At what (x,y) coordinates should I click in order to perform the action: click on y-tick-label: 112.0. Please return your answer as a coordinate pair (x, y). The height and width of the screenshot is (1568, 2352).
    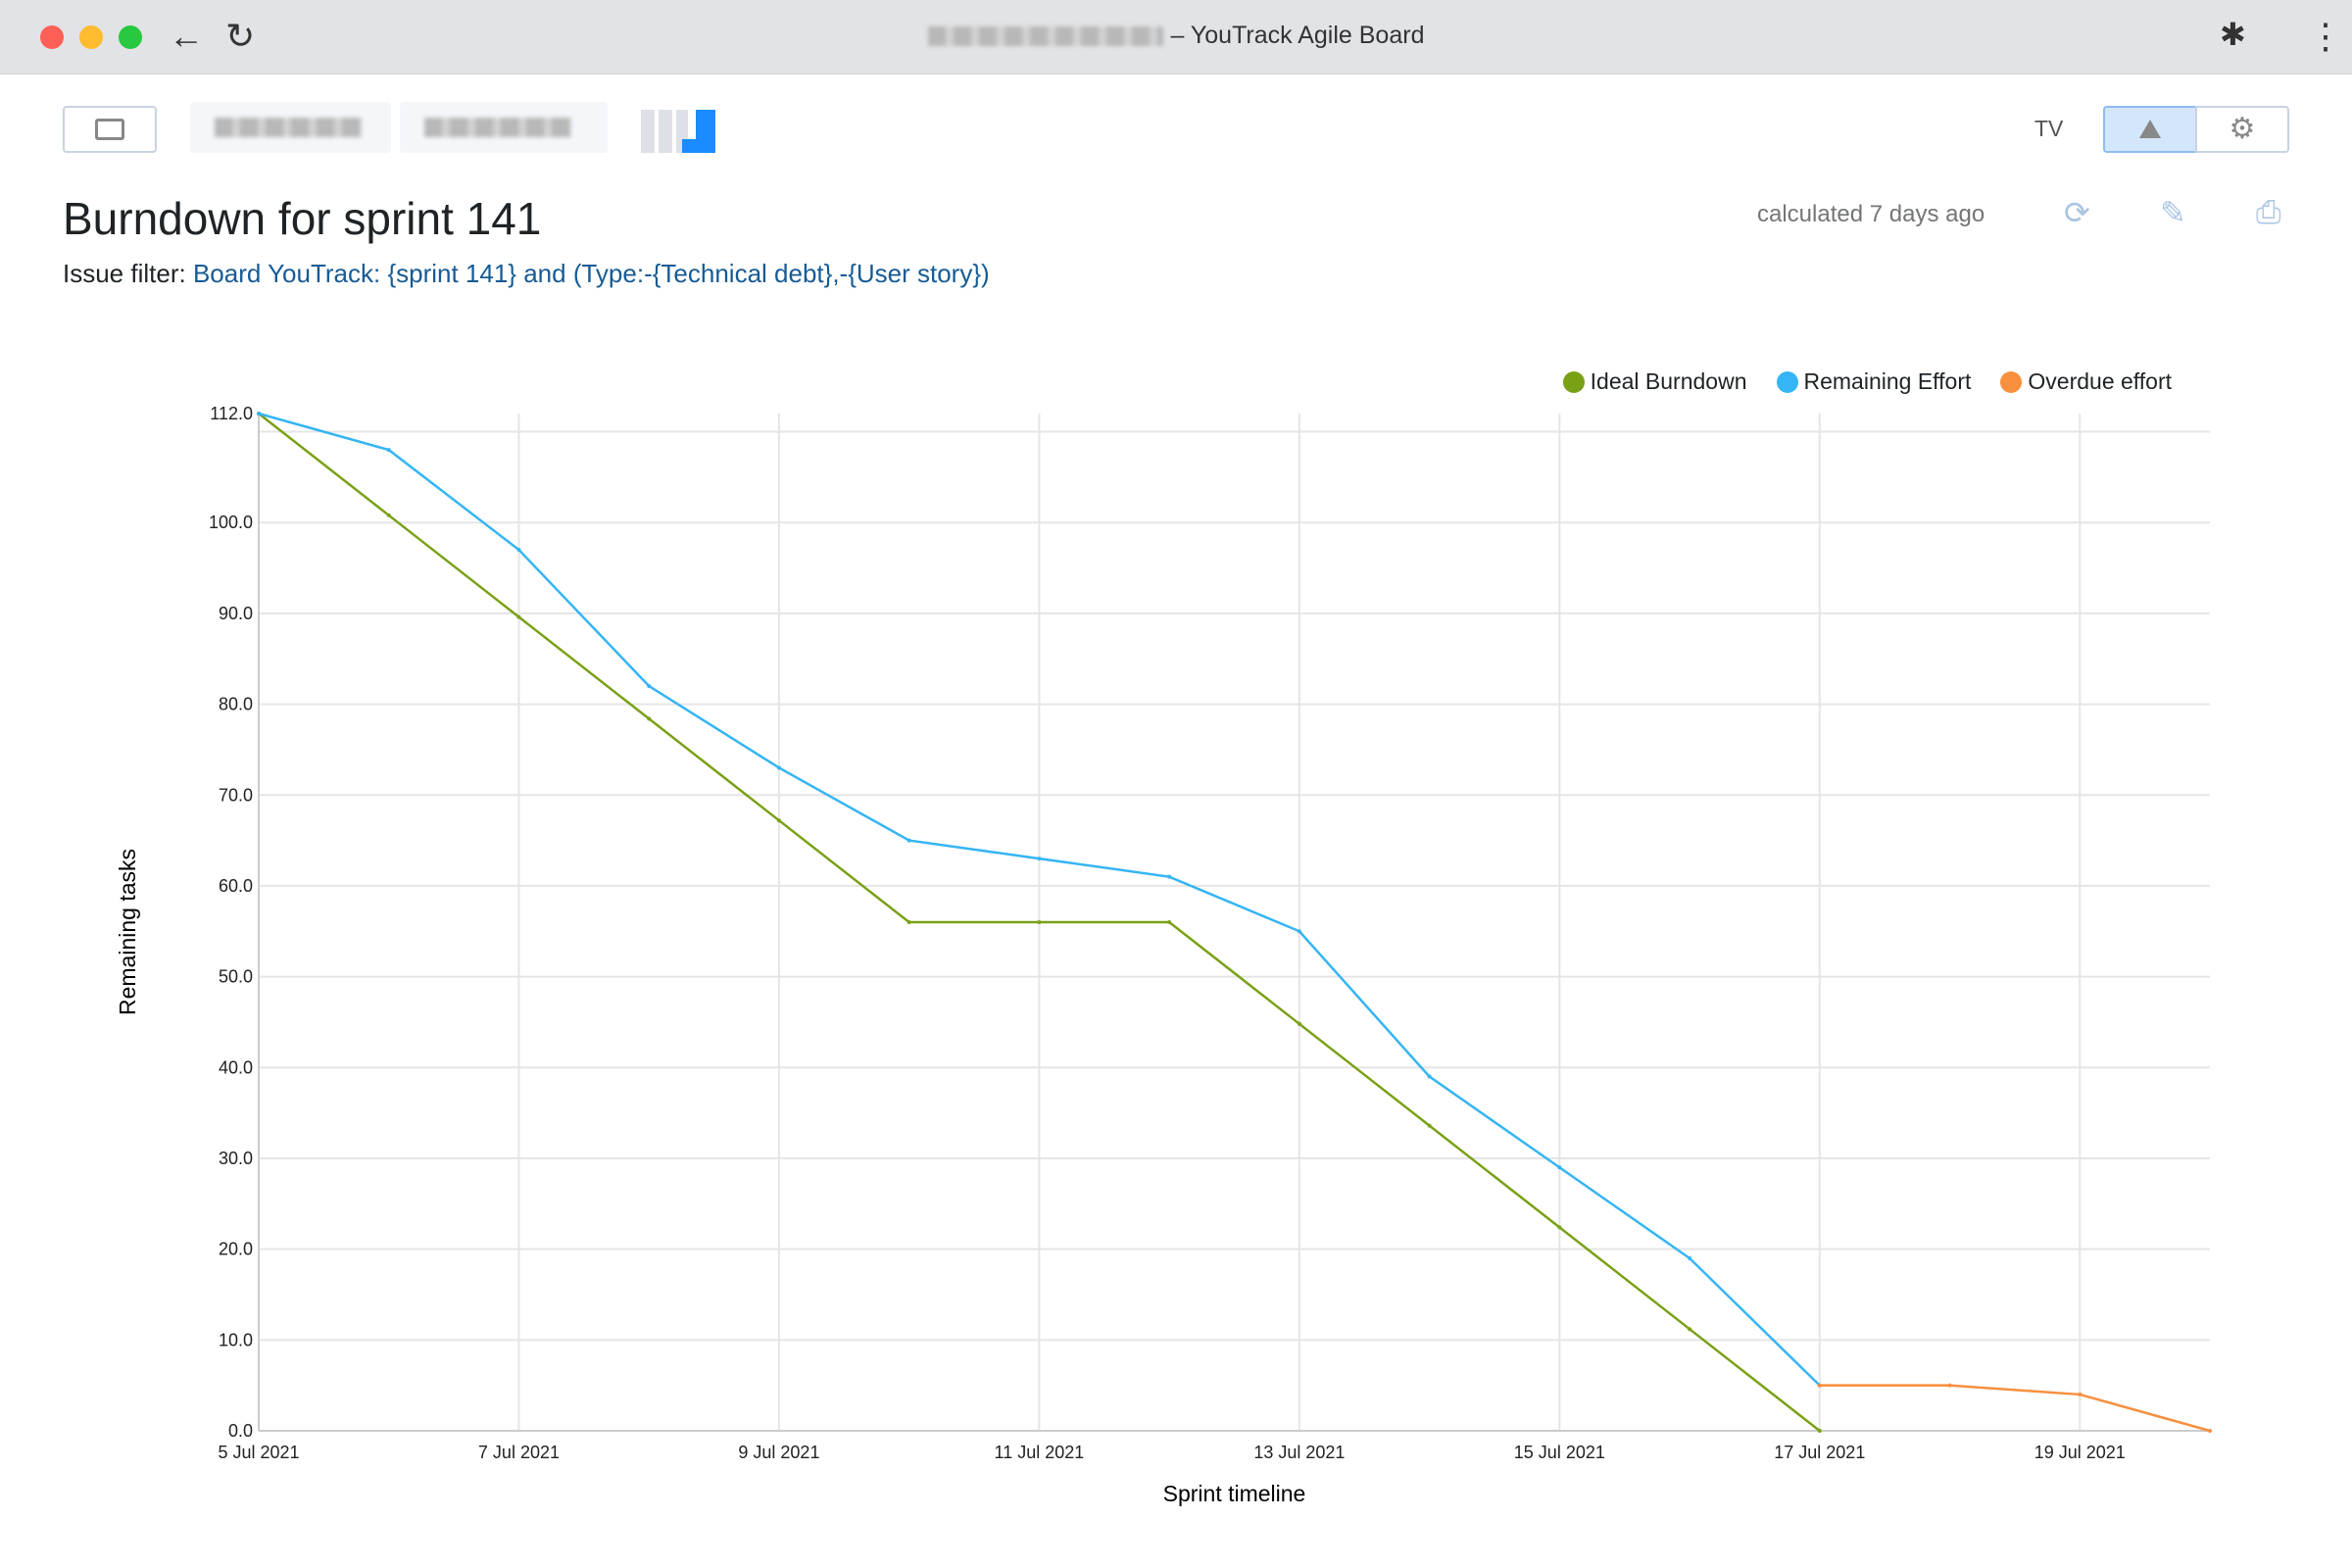
    Looking at the image, I should click on (231, 413).